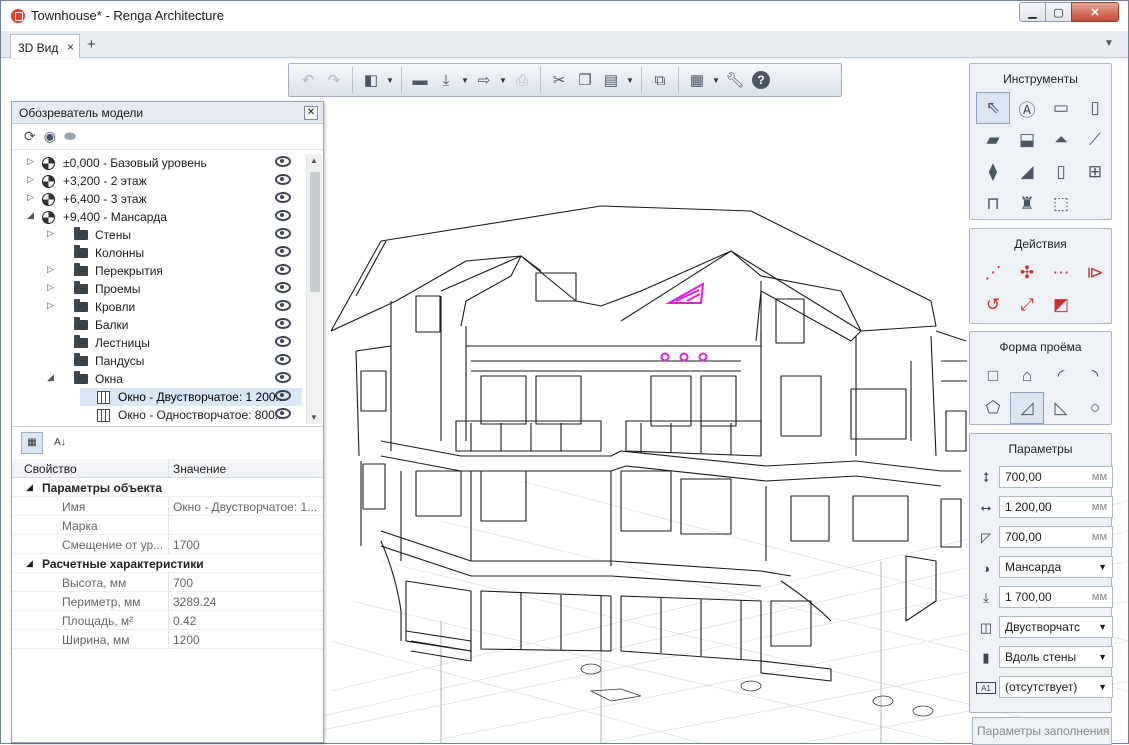  What do you see at coordinates (993, 140) in the screenshot?
I see `slab-tool-icon: ▰` at bounding box center [993, 140].